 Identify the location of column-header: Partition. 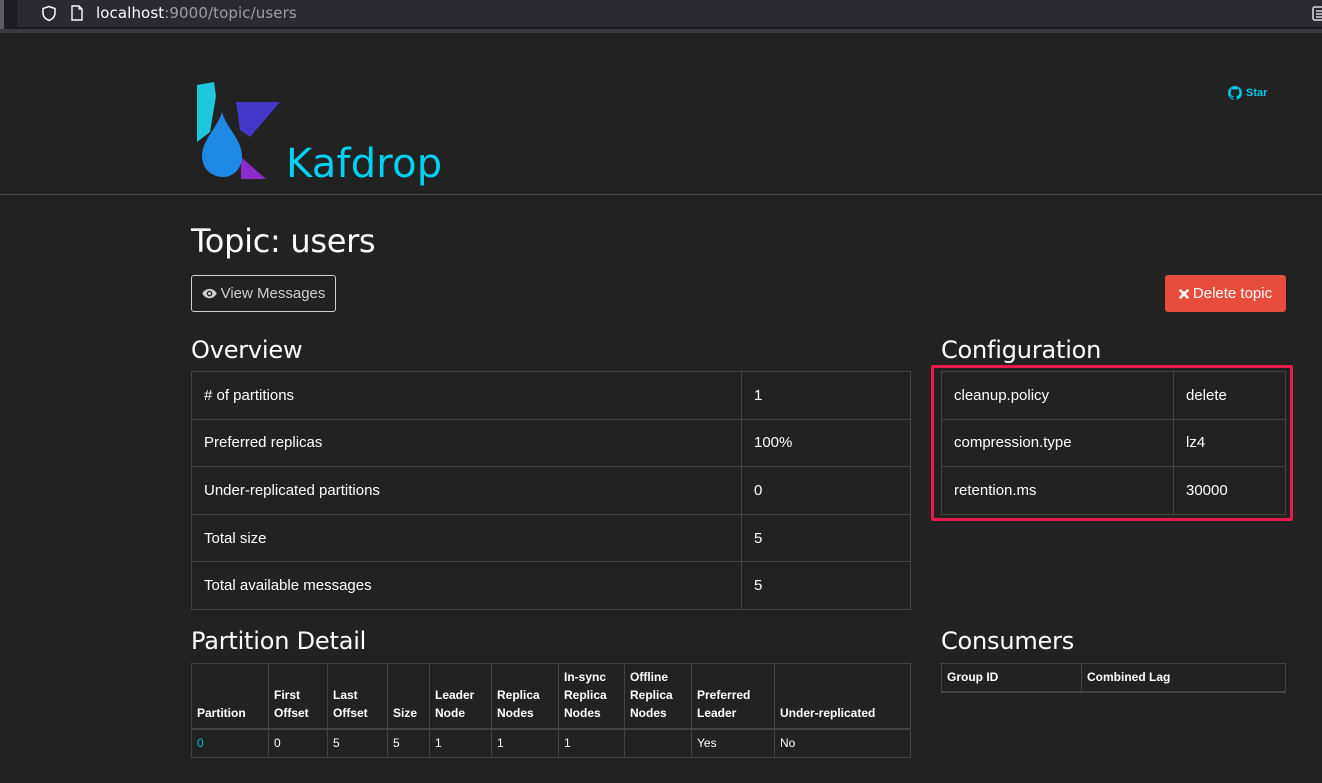
(230, 696).